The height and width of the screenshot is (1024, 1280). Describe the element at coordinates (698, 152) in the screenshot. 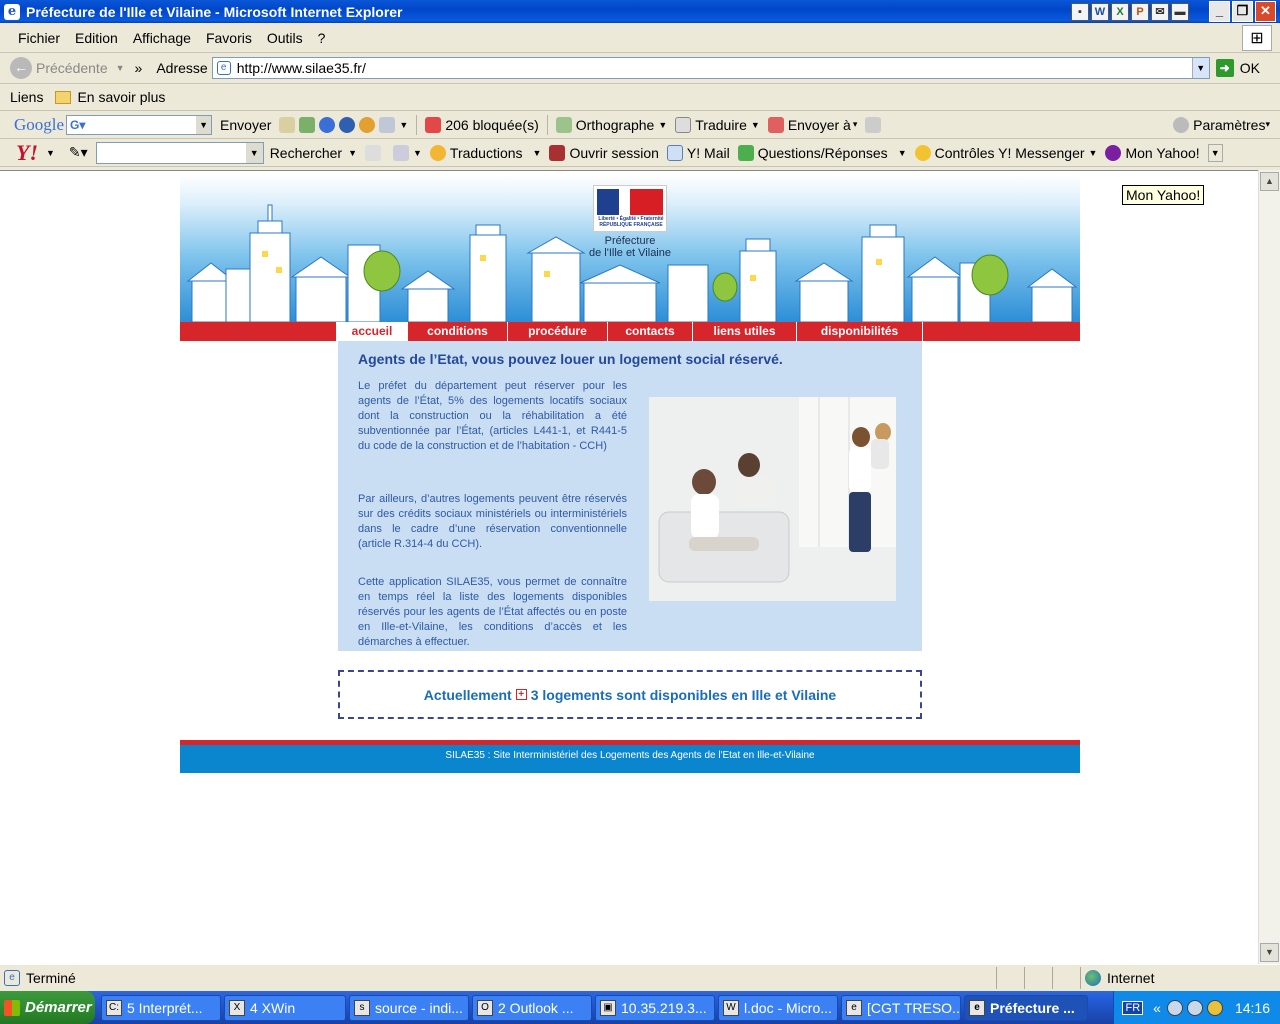

I see `yahoo-mail-button: Y! Mail` at that location.